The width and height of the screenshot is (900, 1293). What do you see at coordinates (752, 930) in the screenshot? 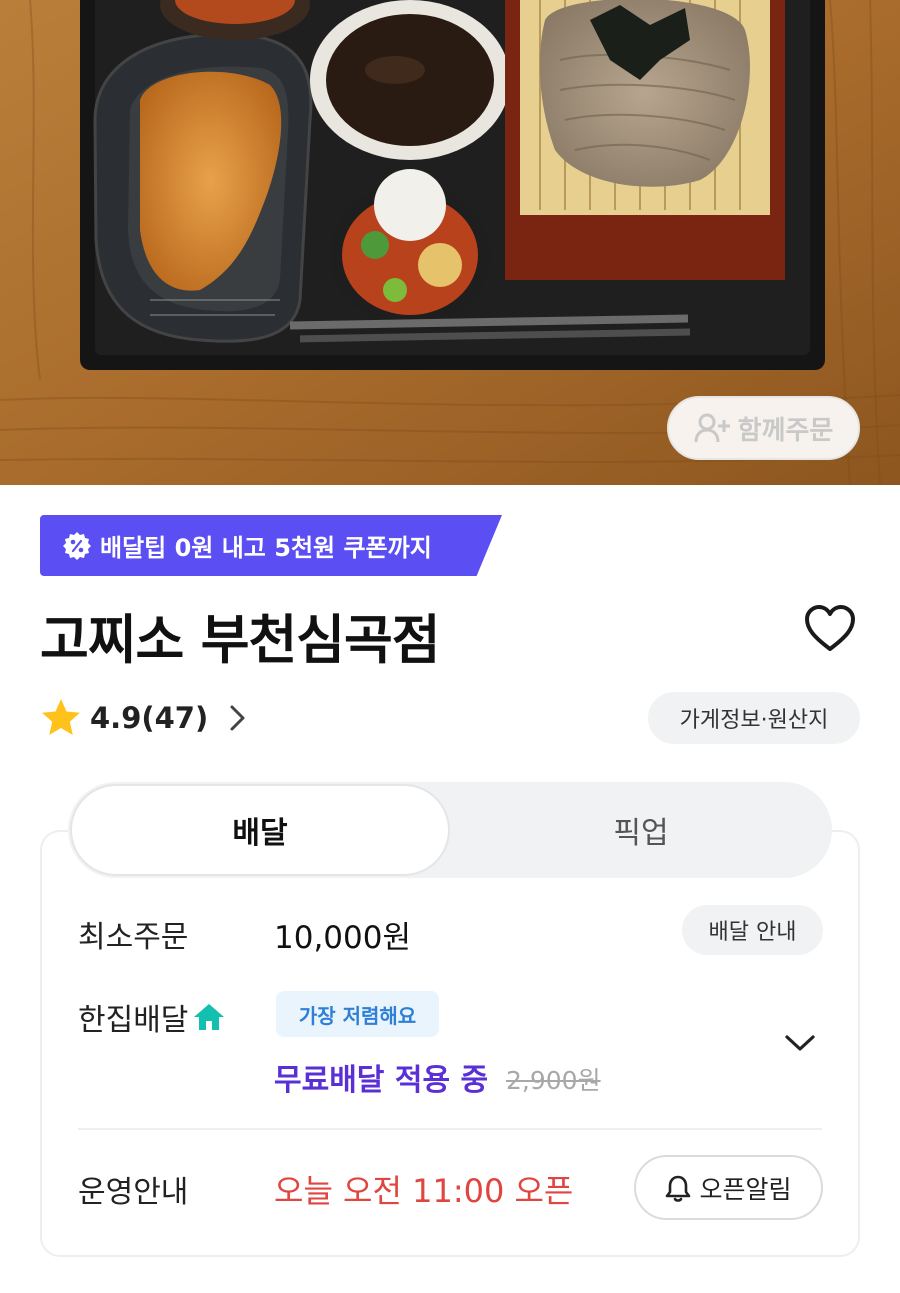
I see `delivery-guide-button: 배달 안내` at bounding box center [752, 930].